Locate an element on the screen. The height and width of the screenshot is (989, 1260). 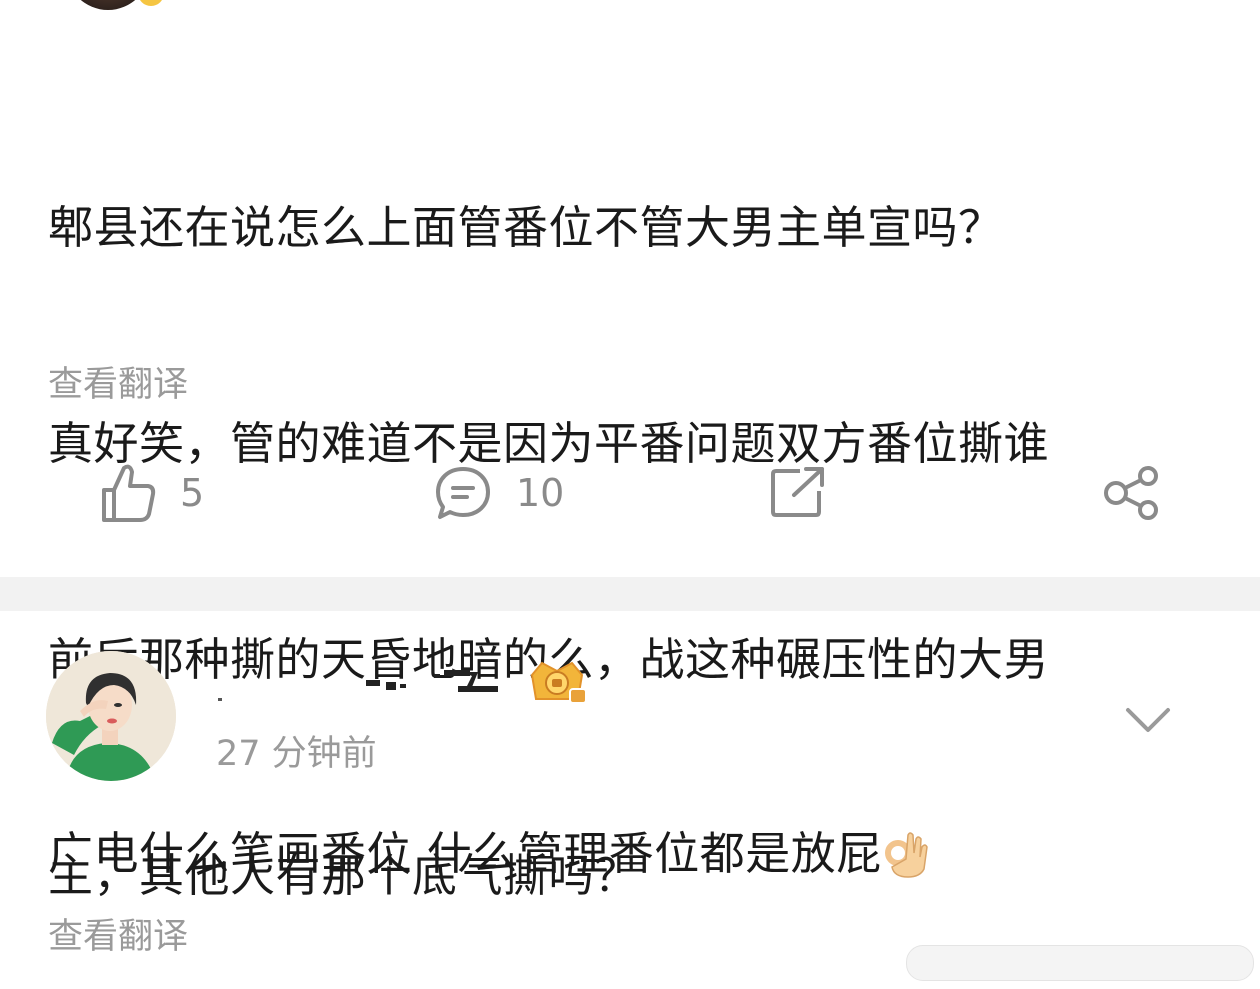
repost-button is located at coordinates (798, 493).